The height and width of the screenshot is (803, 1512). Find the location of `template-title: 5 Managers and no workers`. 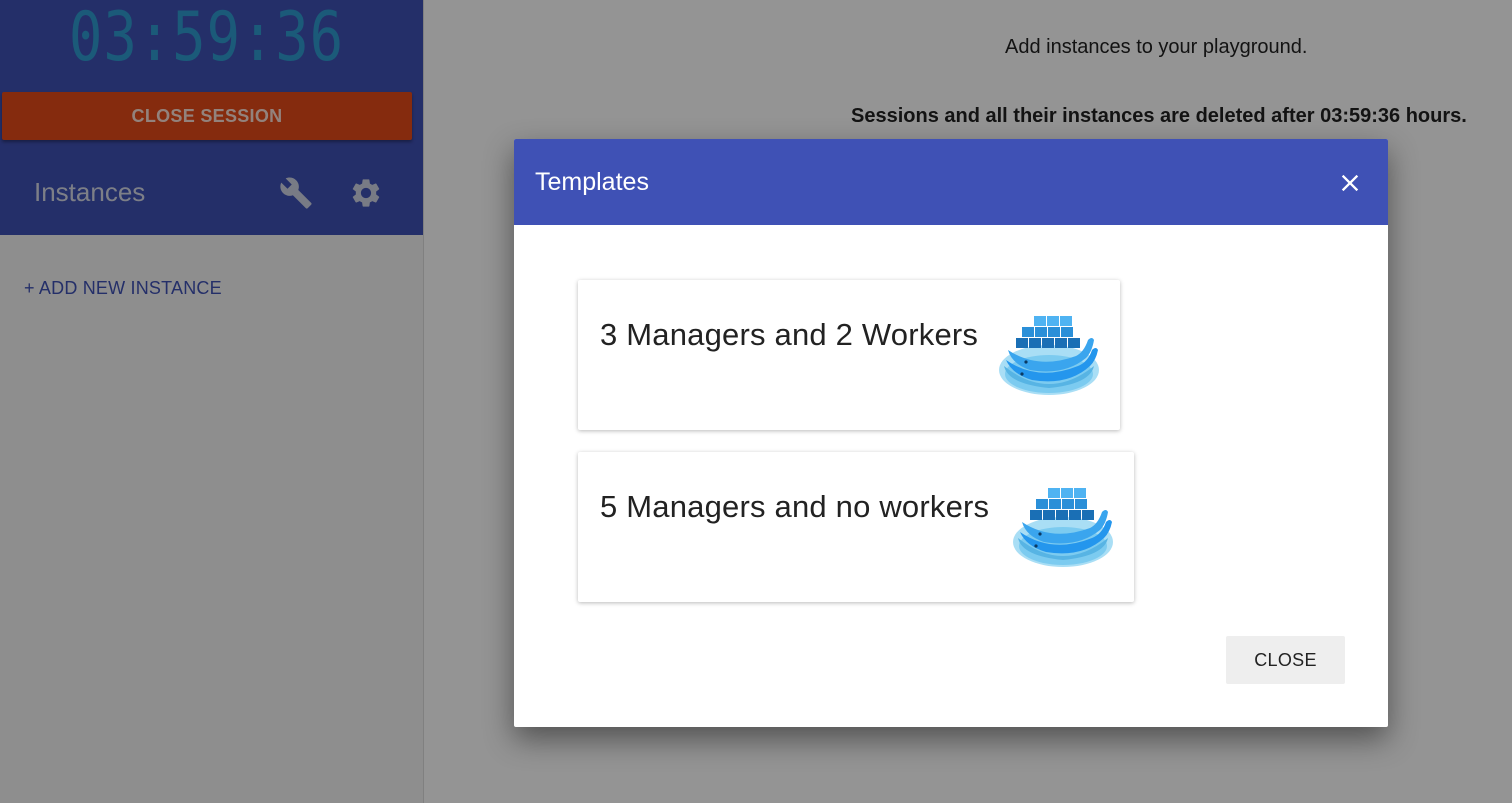

template-title: 5 Managers and no workers is located at coordinates (795, 506).